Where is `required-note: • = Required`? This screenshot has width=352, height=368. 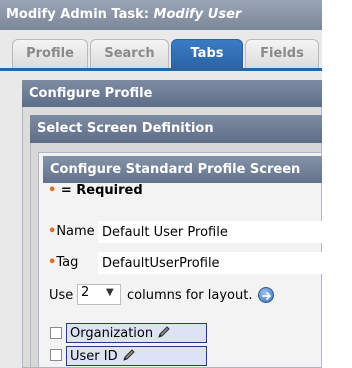
required-note: • = Required is located at coordinates (95, 190).